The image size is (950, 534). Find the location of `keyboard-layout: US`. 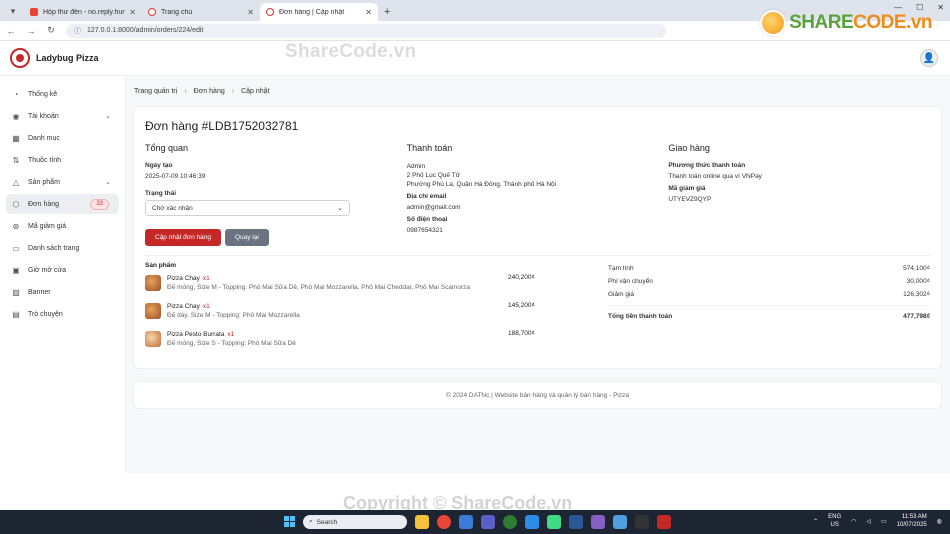

keyboard-layout: US is located at coordinates (834, 525).